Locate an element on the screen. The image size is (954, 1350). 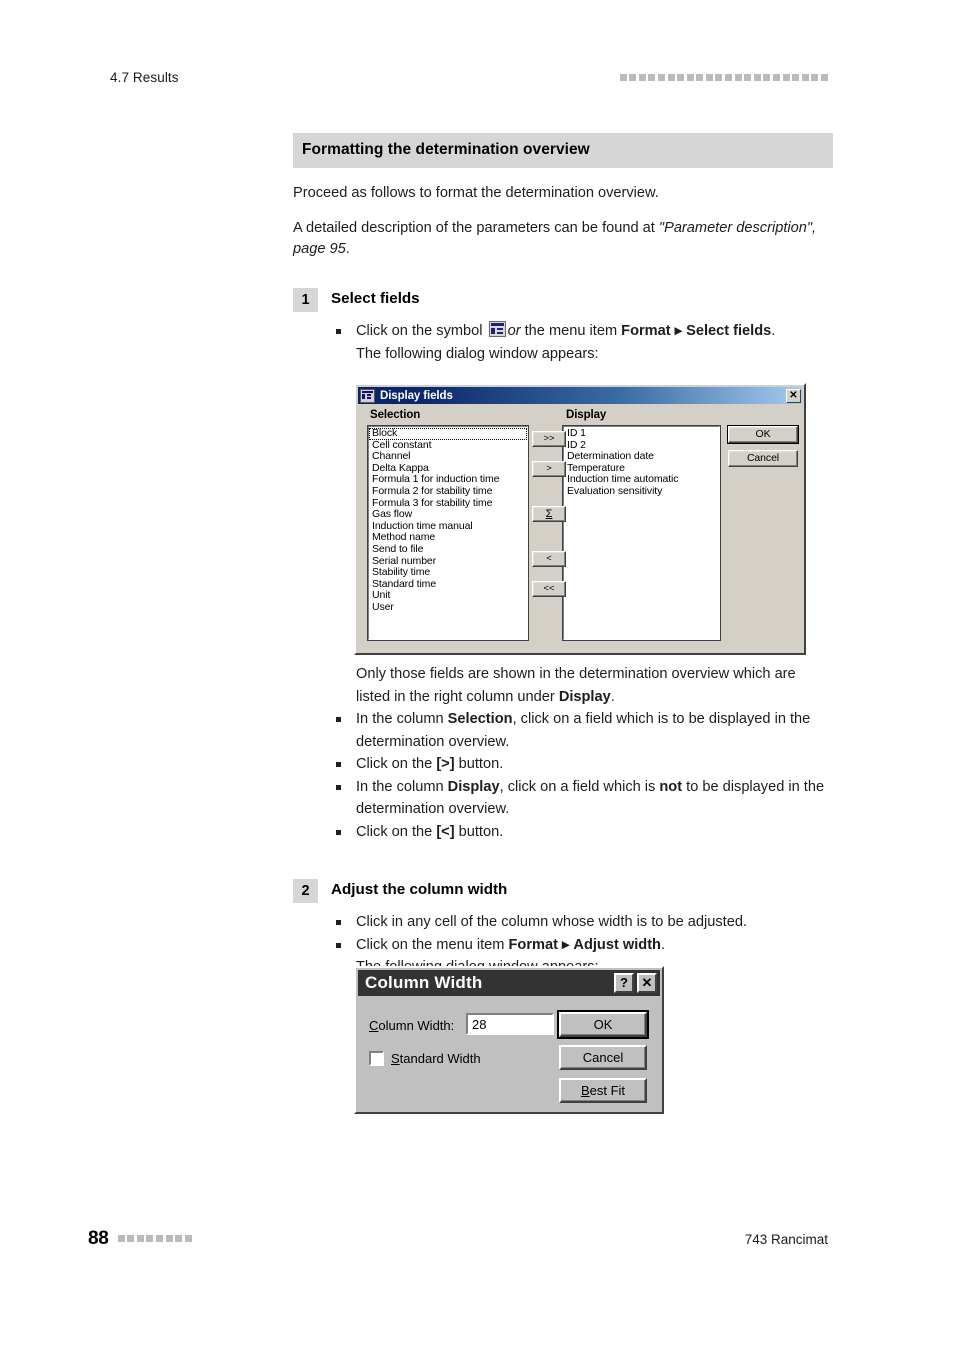
standard-width-label: Standard Width is located at coordinates (436, 1058).